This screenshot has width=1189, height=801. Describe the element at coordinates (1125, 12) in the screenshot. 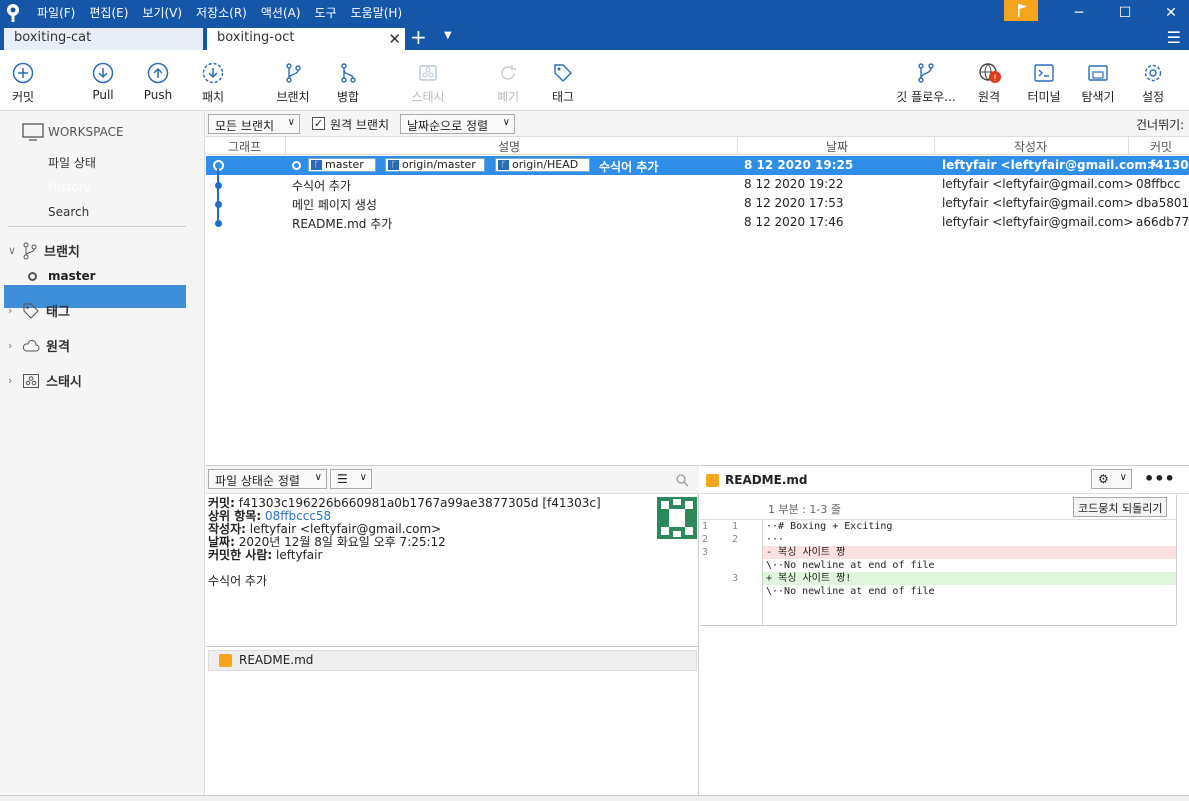

I see `maximize-button: ☐` at that location.